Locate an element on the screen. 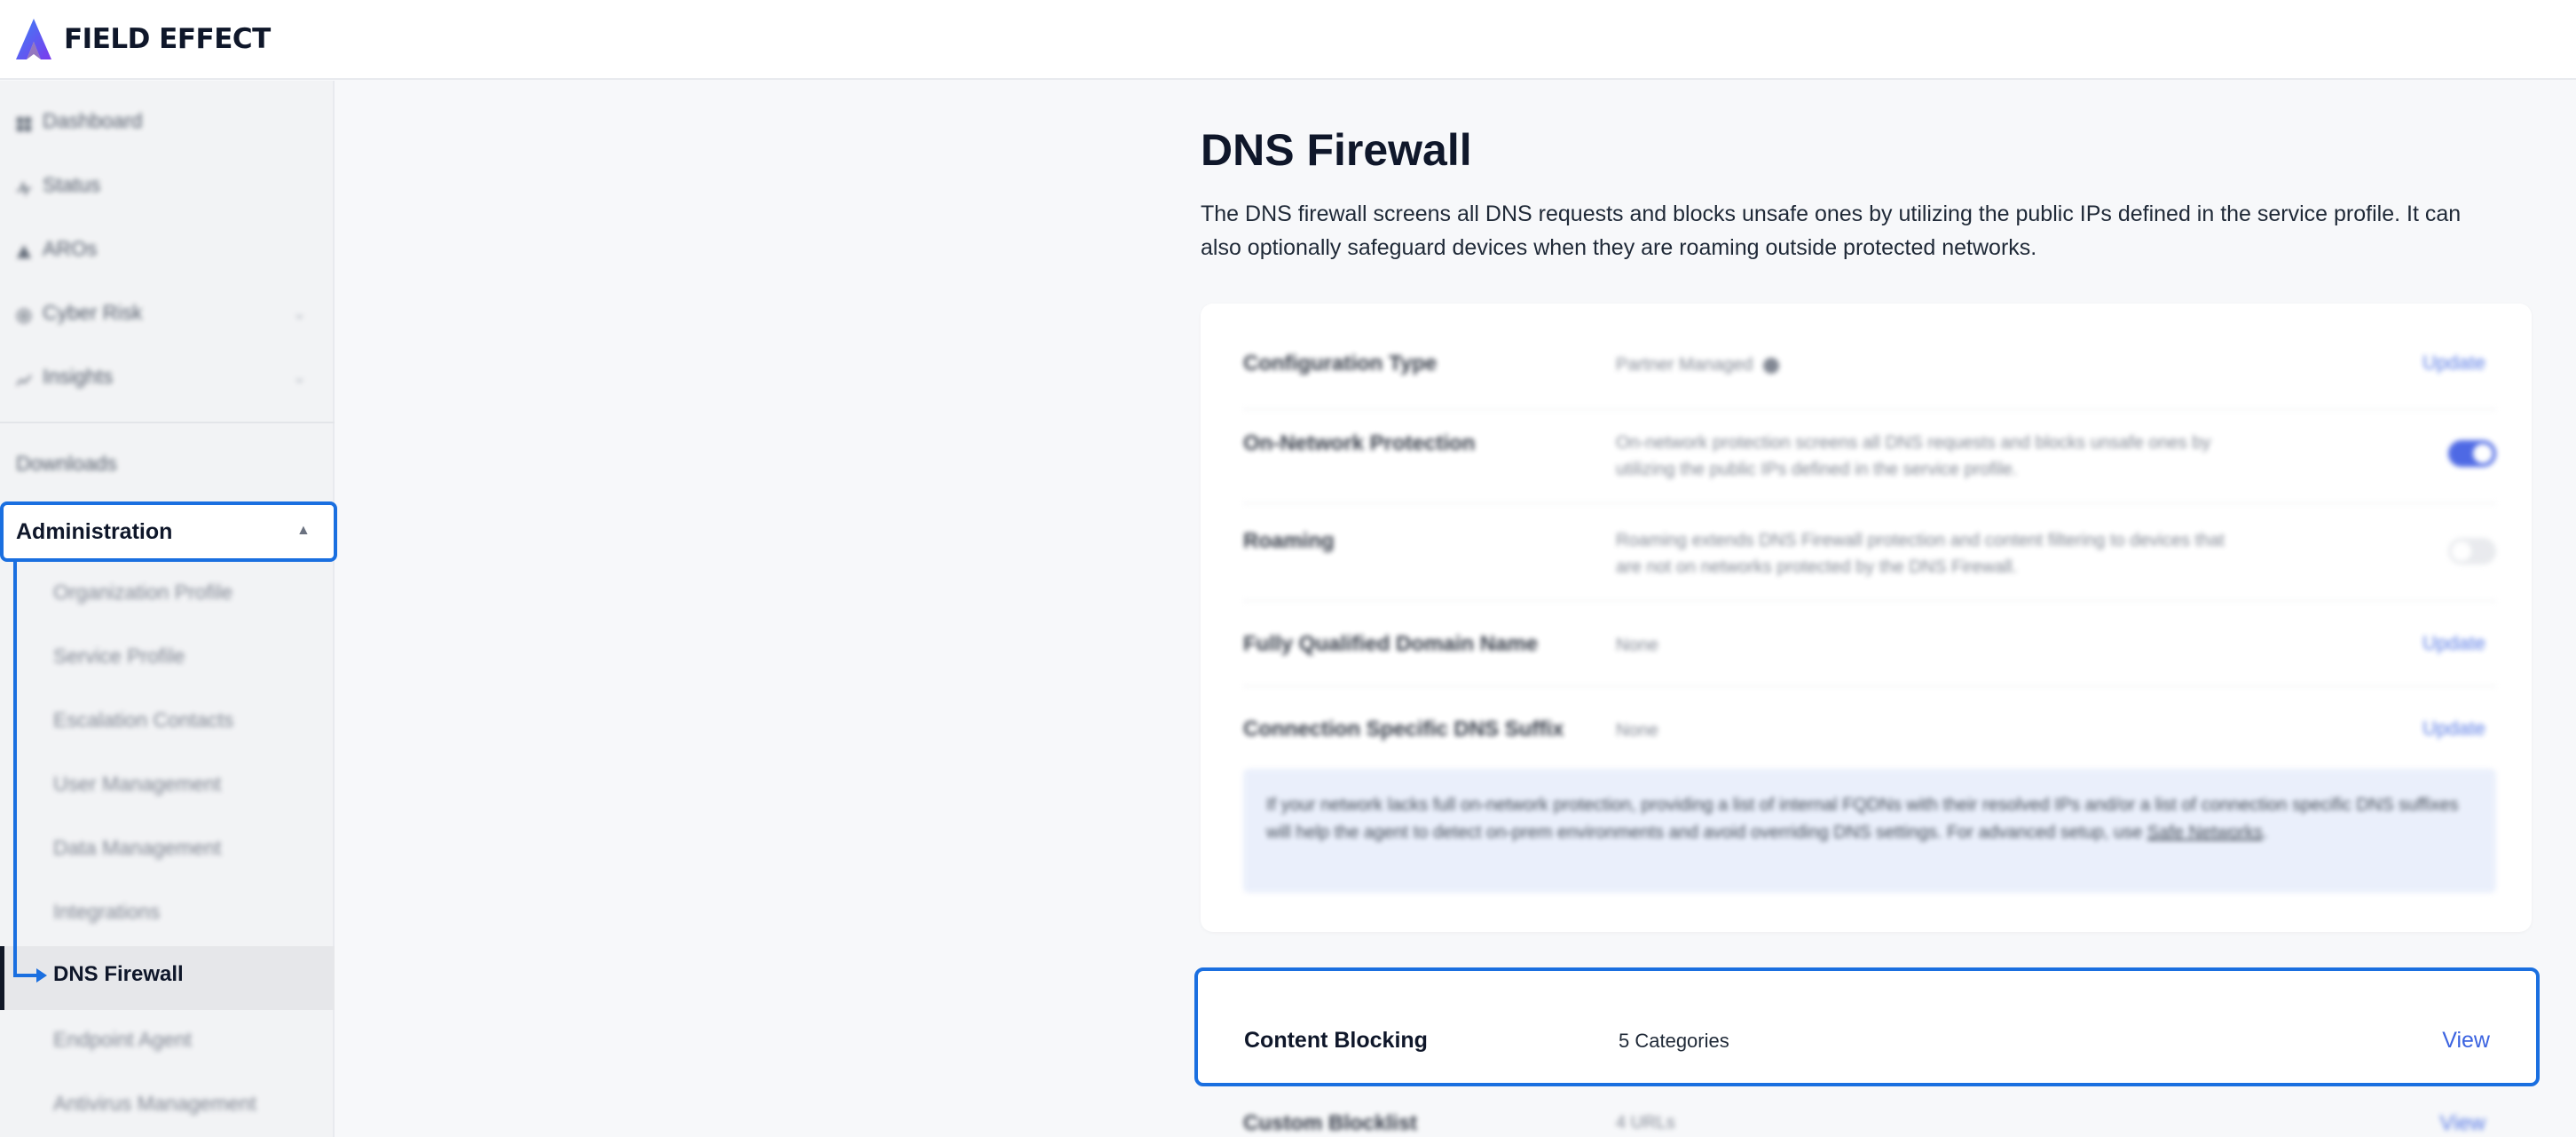 The image size is (2576, 1137). sidebar-item-downloads: Downloads is located at coordinates (66, 464).